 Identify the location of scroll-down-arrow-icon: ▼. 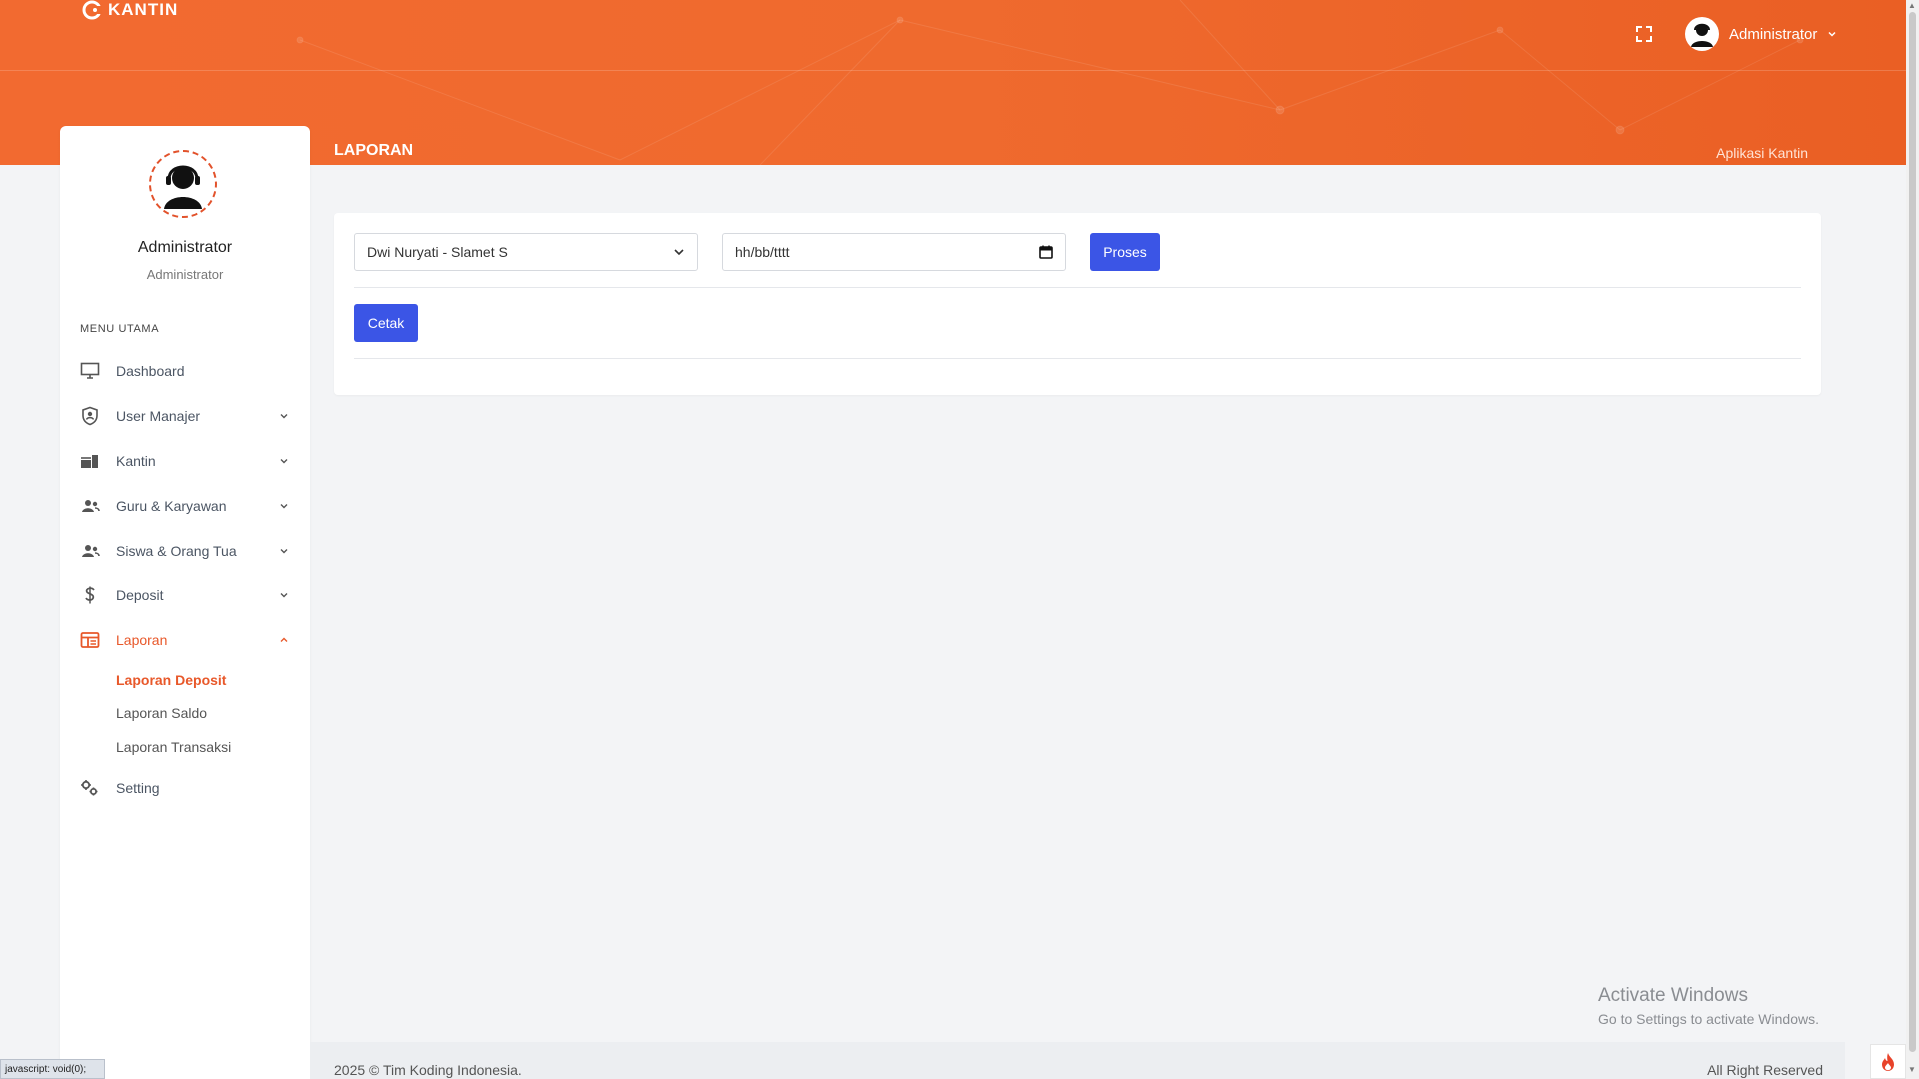
(1912, 1069).